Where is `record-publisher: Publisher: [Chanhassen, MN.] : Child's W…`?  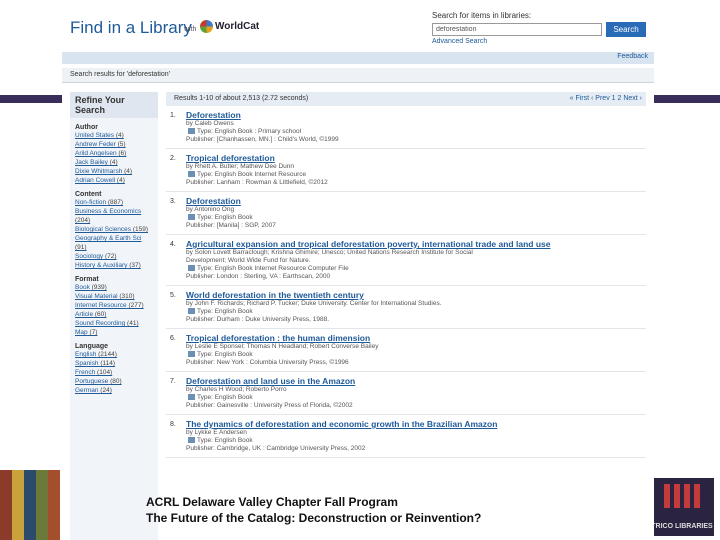 record-publisher: Publisher: [Chanhassen, MN.] : Child's W… is located at coordinates (262, 139).